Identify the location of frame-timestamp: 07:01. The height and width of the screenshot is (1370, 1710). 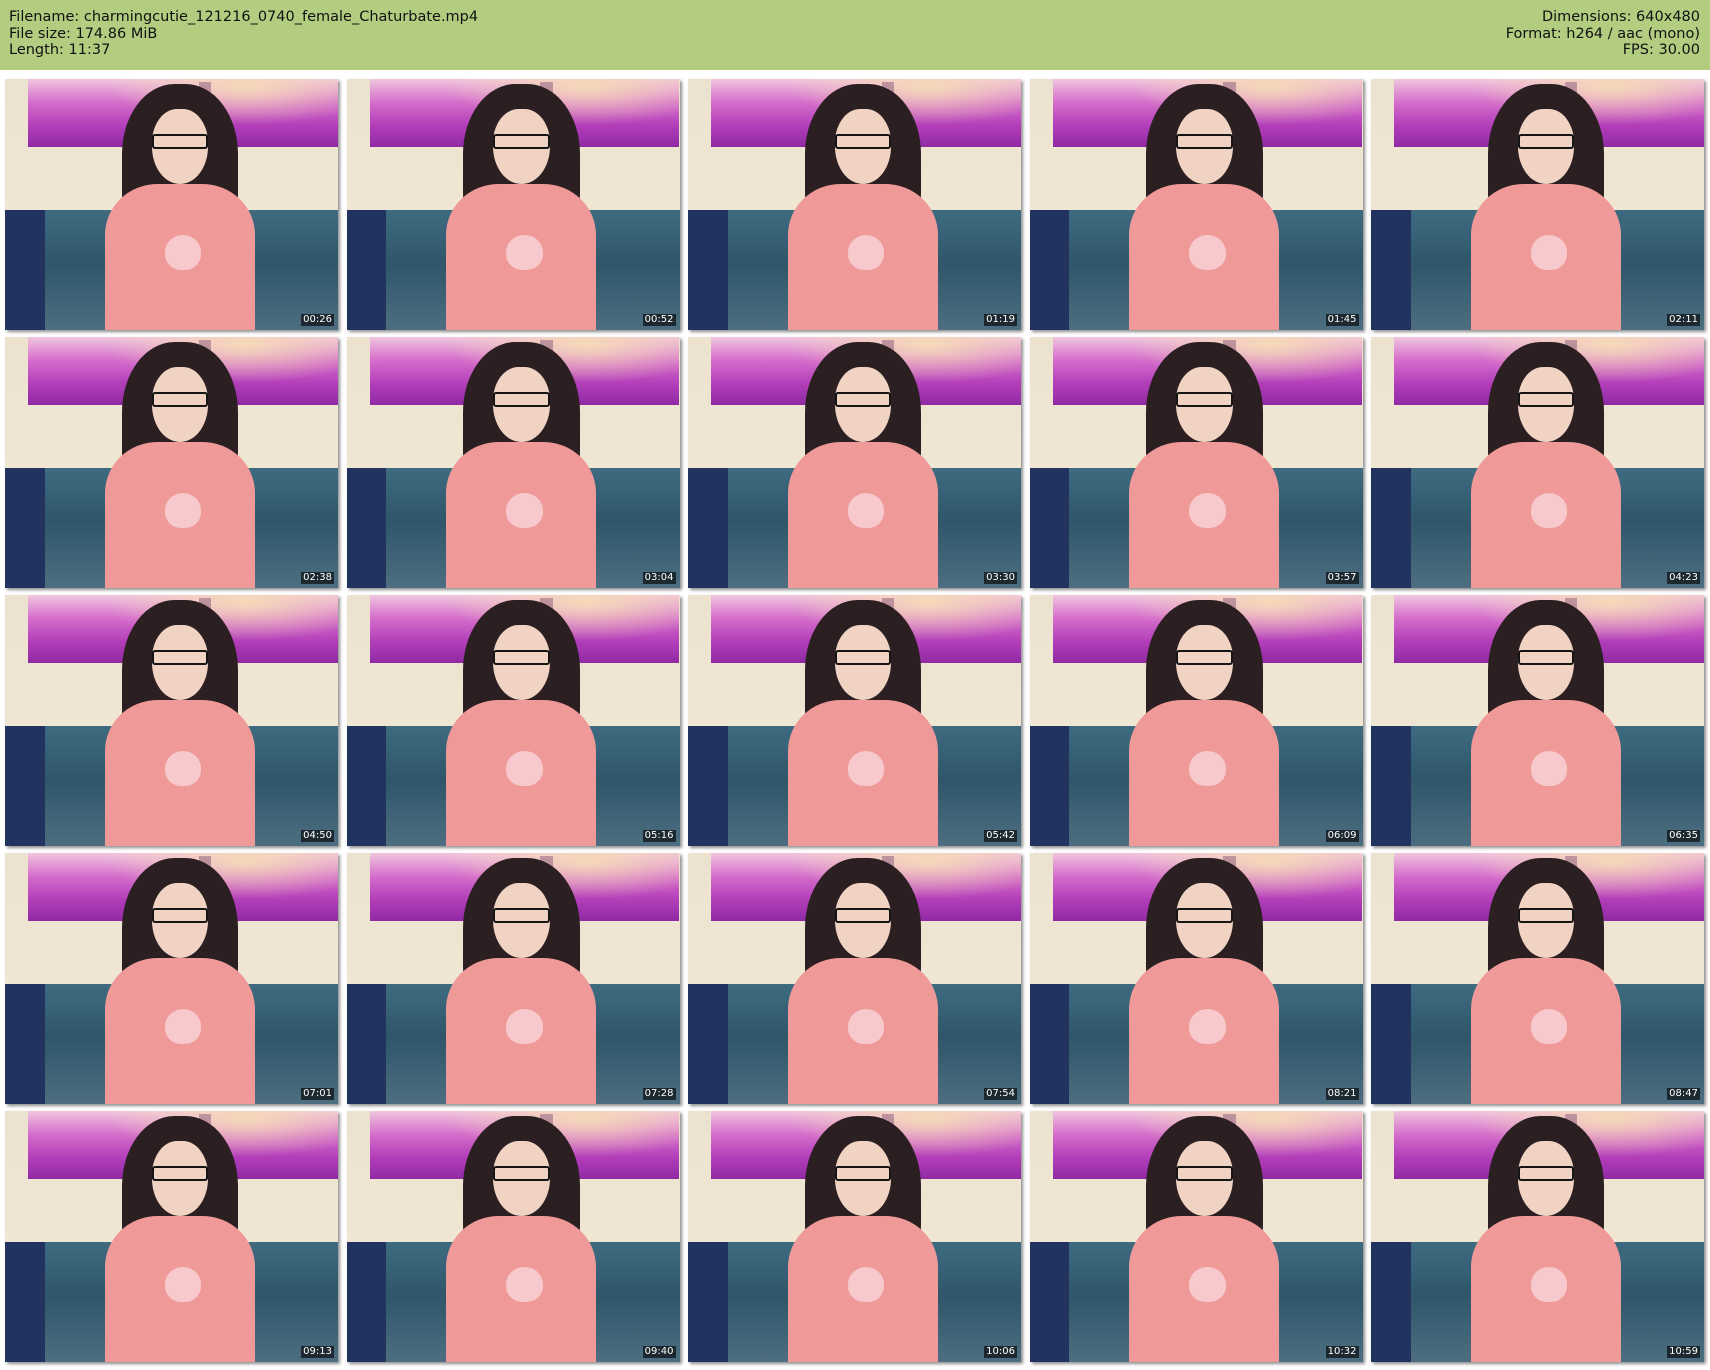
(317, 1094).